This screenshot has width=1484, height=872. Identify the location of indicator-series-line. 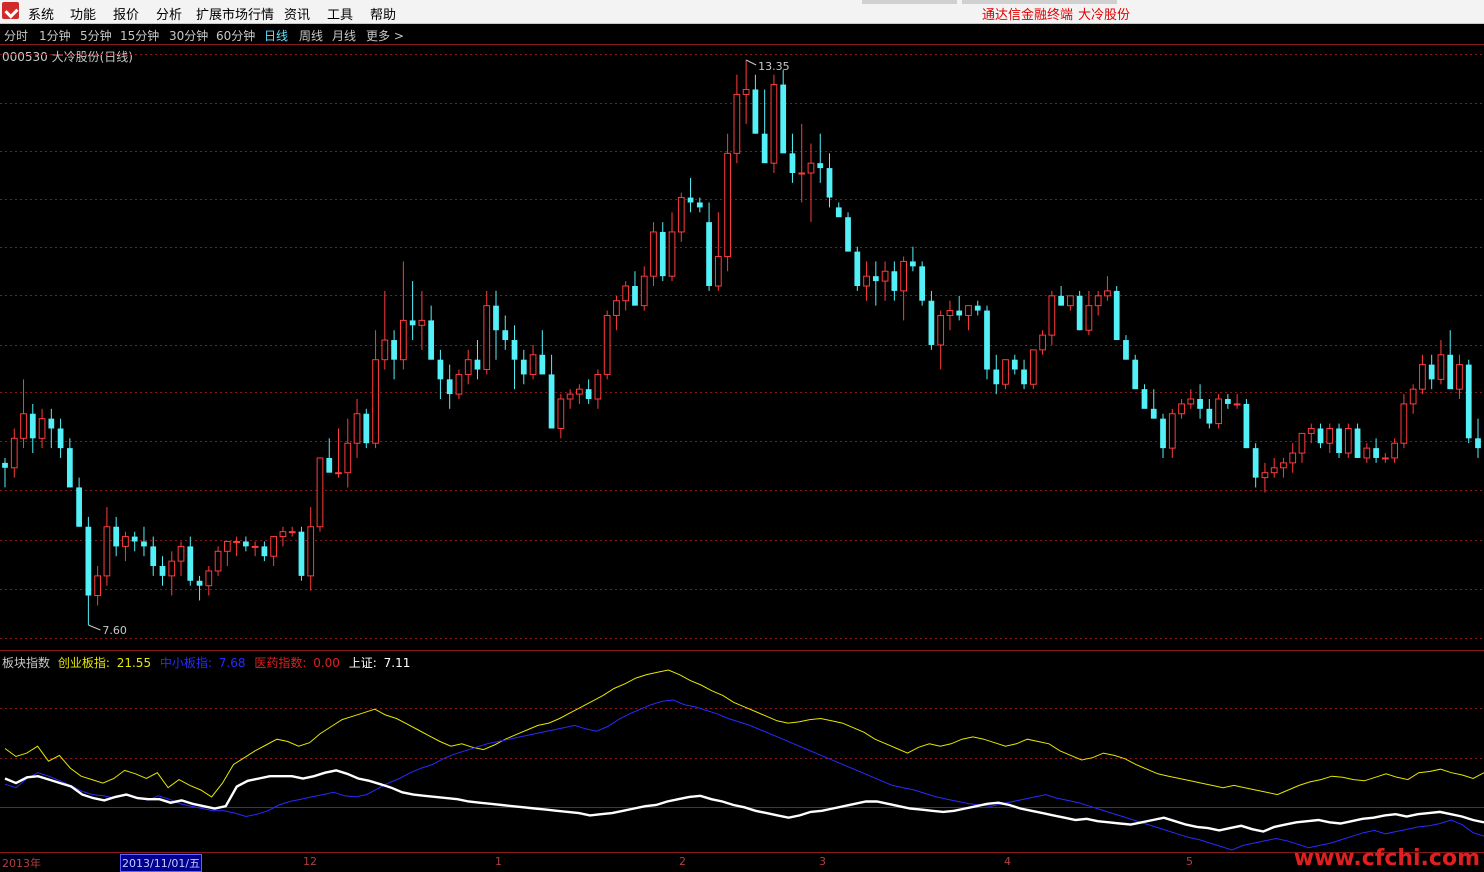
(744, 801).